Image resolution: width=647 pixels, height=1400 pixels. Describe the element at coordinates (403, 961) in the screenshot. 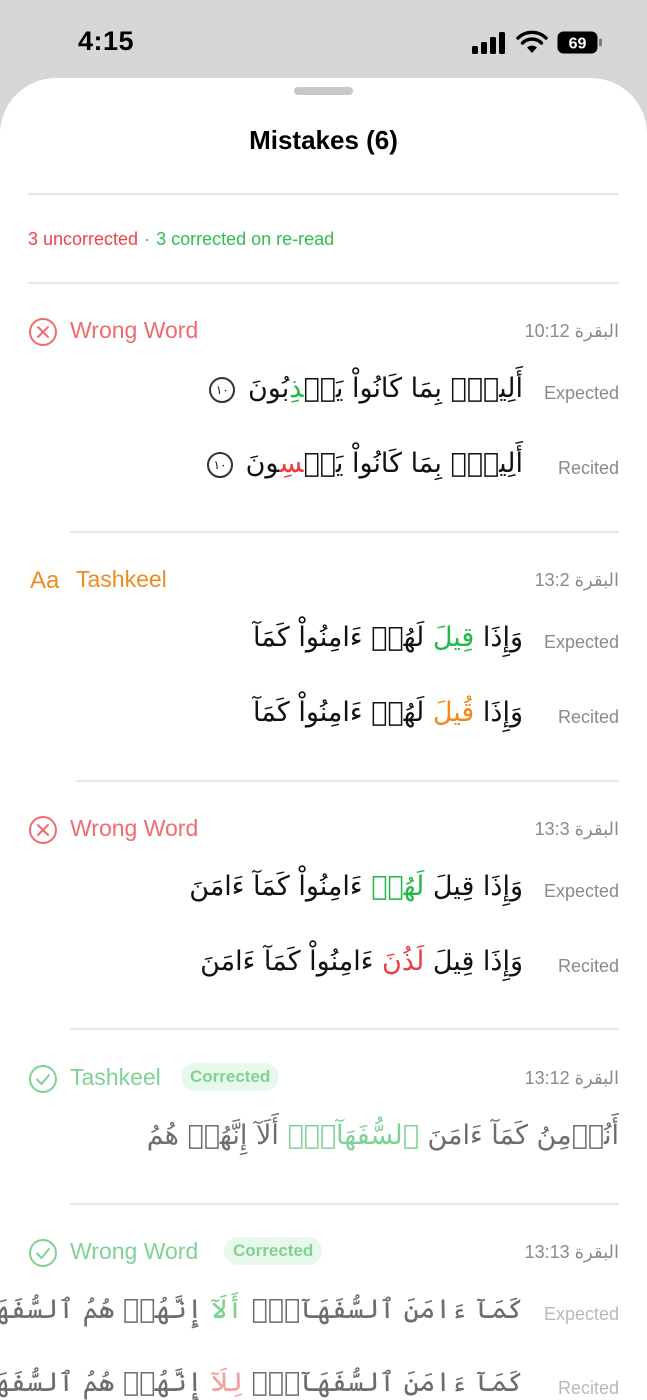

I see `recited-highlight: لَذُنَ` at that location.